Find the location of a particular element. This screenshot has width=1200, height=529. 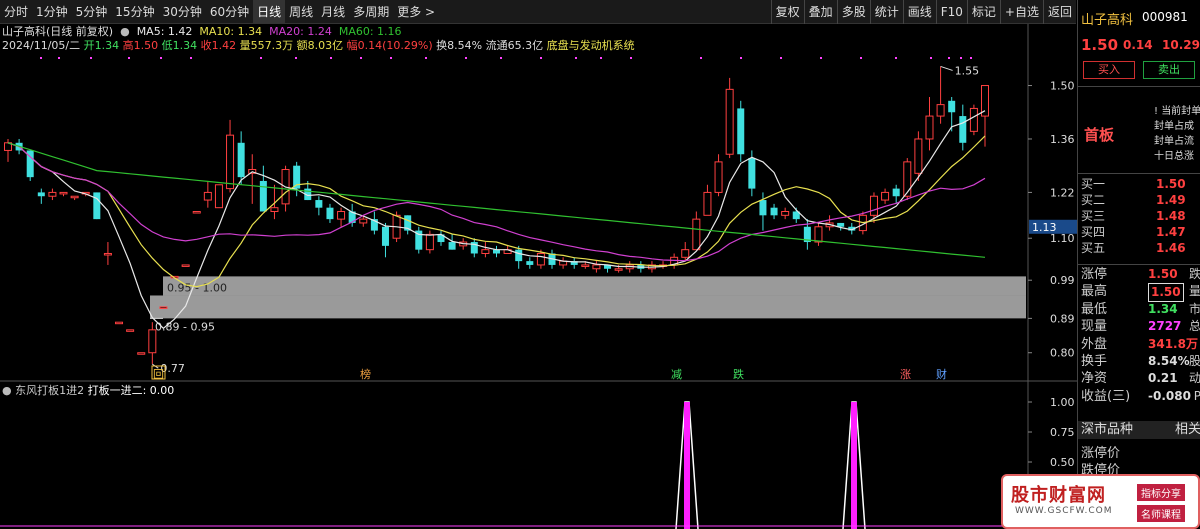

gear-icon: ● is located at coordinates (7, 390).